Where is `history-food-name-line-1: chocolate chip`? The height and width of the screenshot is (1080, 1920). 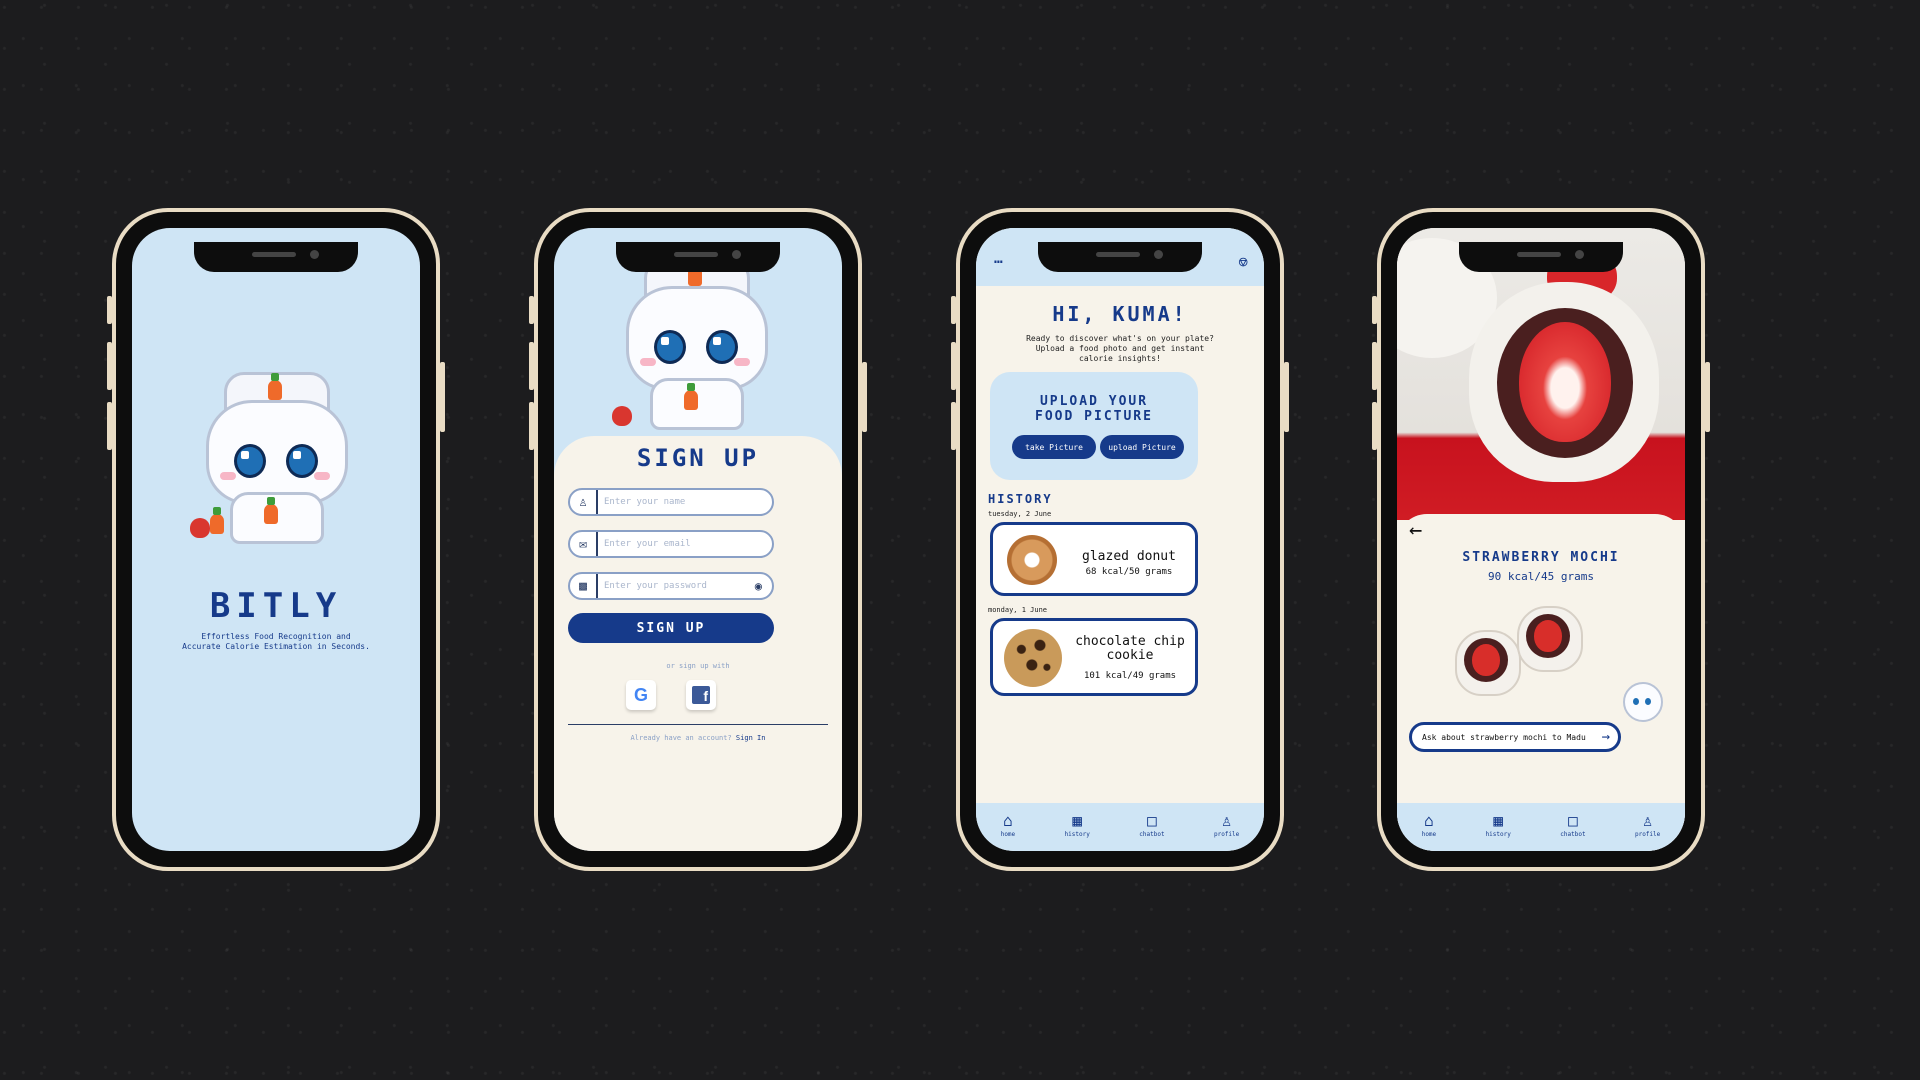 history-food-name-line-1: chocolate chip is located at coordinates (1130, 641).